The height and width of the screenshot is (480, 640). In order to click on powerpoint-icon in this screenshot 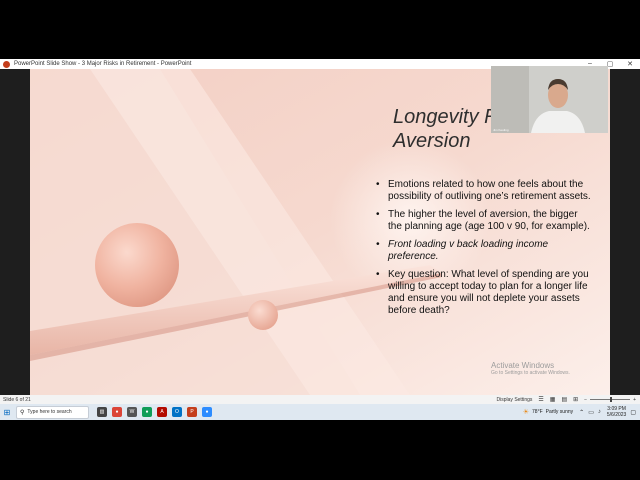, I will do `click(6, 64)`.